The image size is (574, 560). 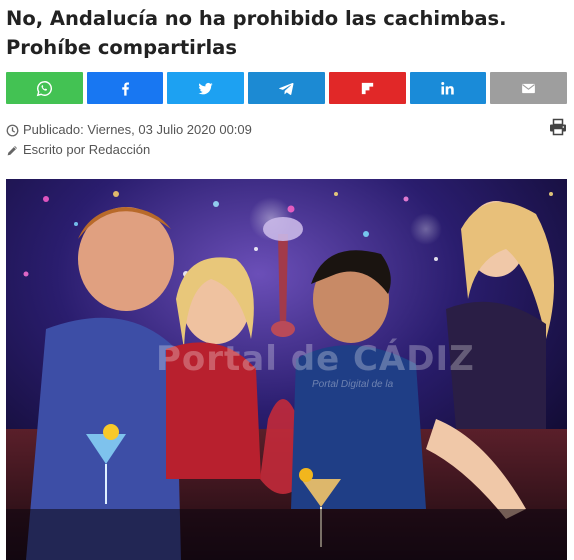 What do you see at coordinates (353, 384) in the screenshot?
I see `image-watermark-subtitle: Portal Digital de la` at bounding box center [353, 384].